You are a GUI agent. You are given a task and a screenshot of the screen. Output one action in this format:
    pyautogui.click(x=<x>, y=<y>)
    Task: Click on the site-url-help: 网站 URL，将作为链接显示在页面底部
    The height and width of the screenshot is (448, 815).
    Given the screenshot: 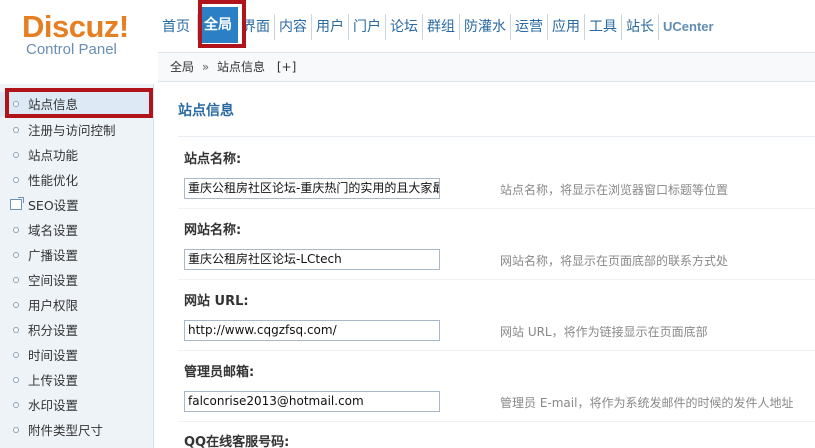 What is the action you would take?
    pyautogui.click(x=604, y=332)
    